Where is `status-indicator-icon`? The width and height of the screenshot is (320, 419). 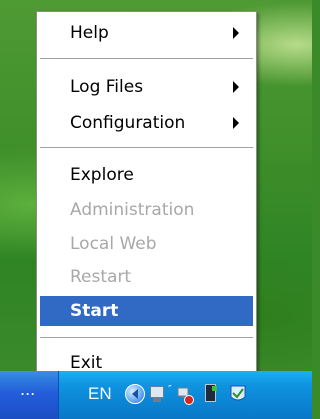
status-indicator-icon is located at coordinates (214, 388).